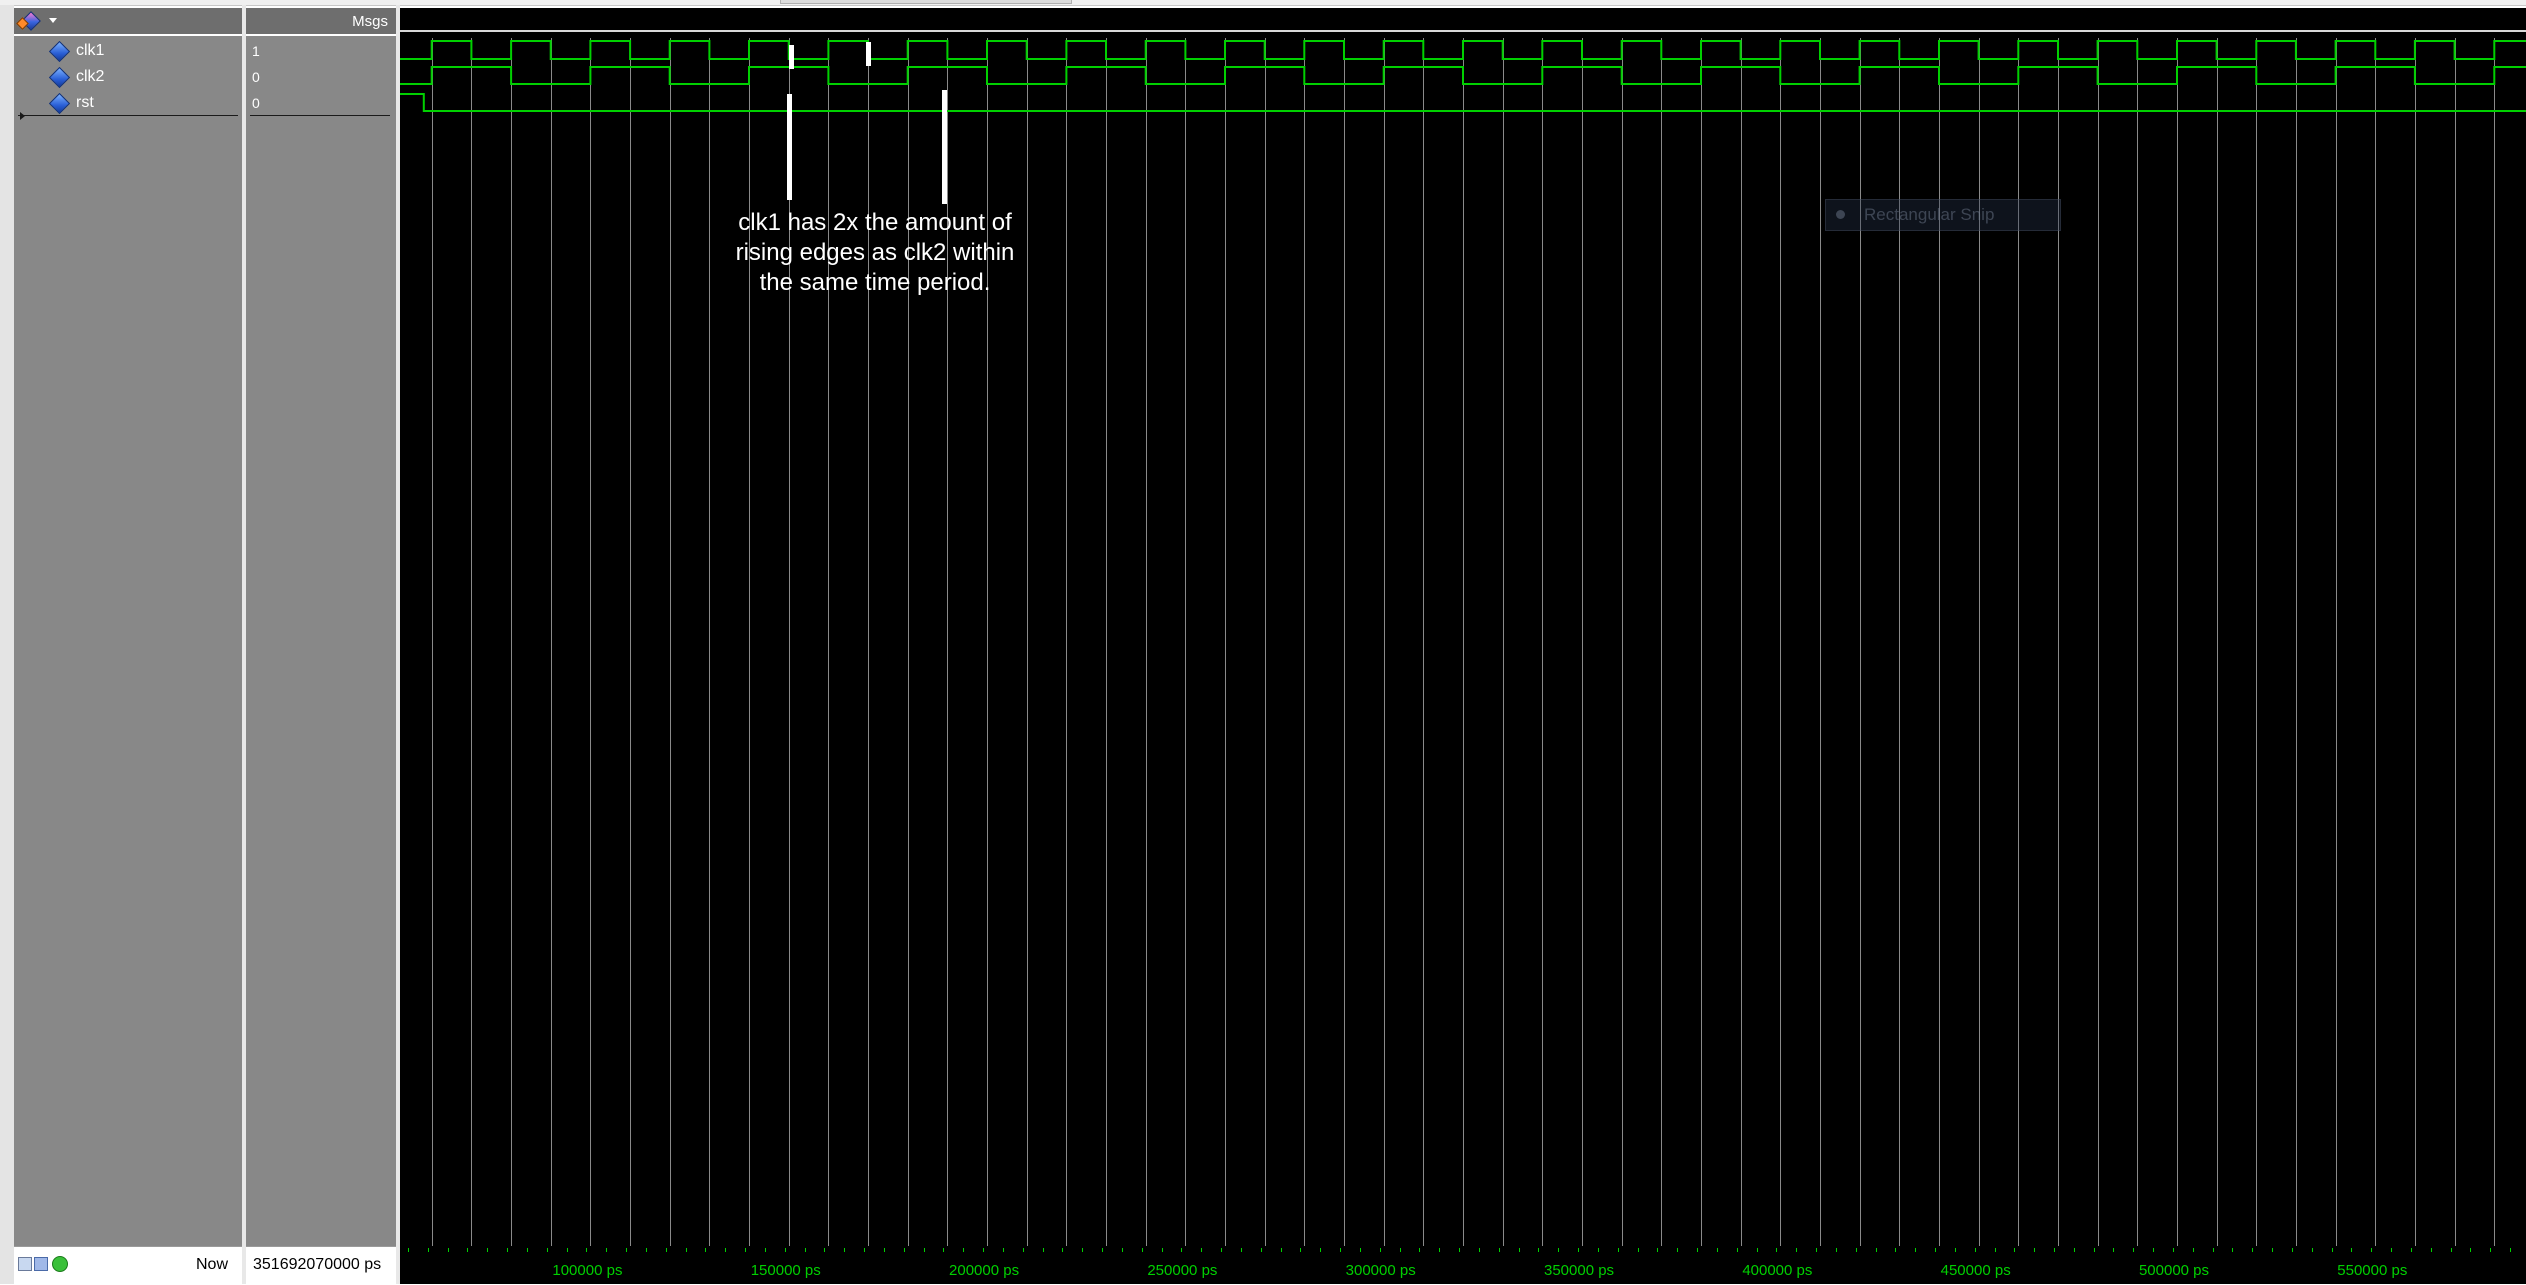 The height and width of the screenshot is (1285, 2526). Describe the element at coordinates (321, 22) in the screenshot. I see `value-header: Msgs` at that location.